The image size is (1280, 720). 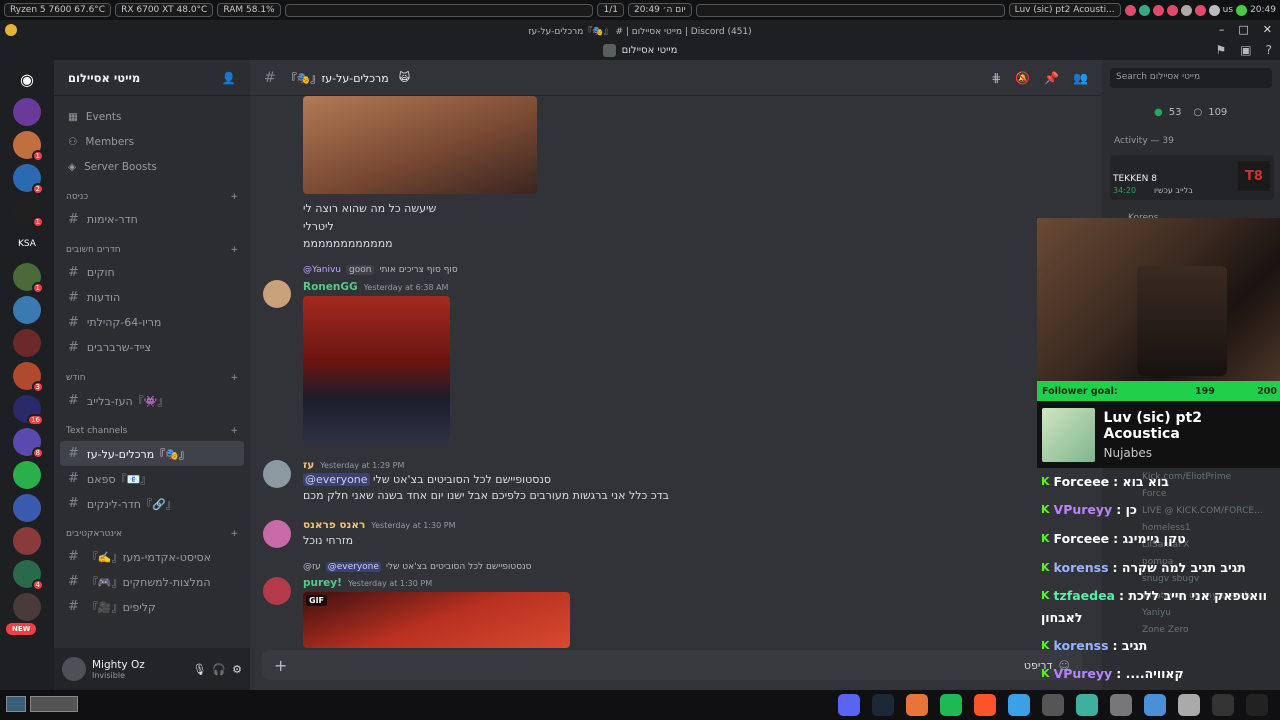 I want to click on gif-image: GIF, so click(x=436, y=620).